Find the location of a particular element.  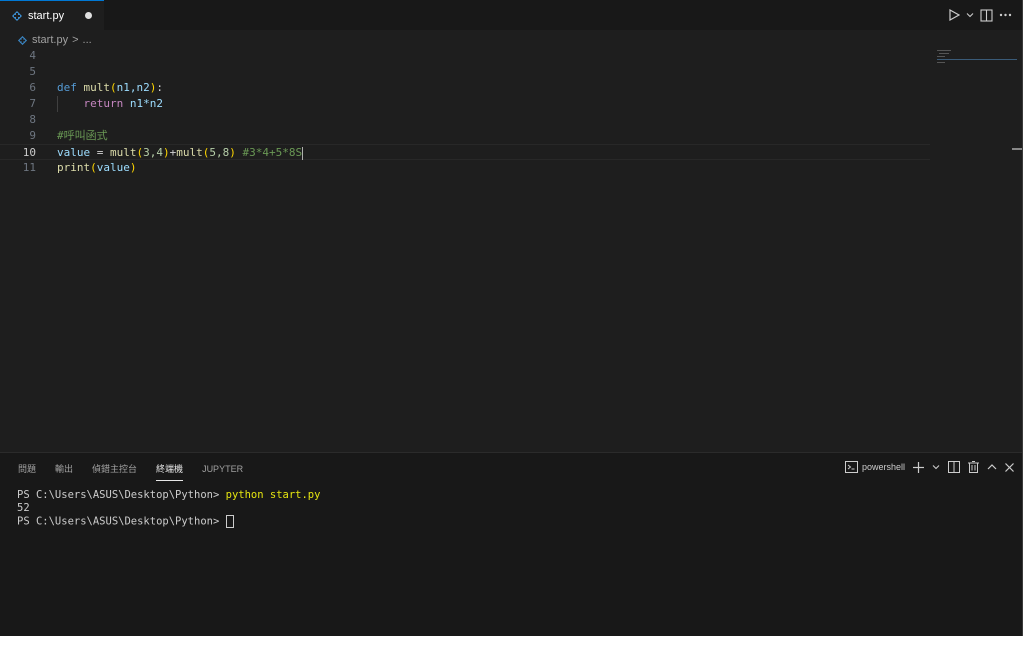

terminal-icon is located at coordinates (851, 467).